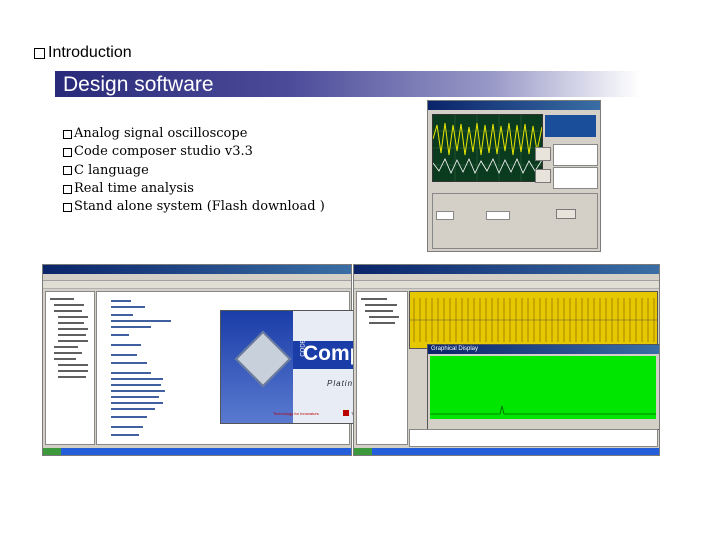 The image size is (720, 540). I want to click on graphical-display-window: Graphical Display, so click(543, 387).